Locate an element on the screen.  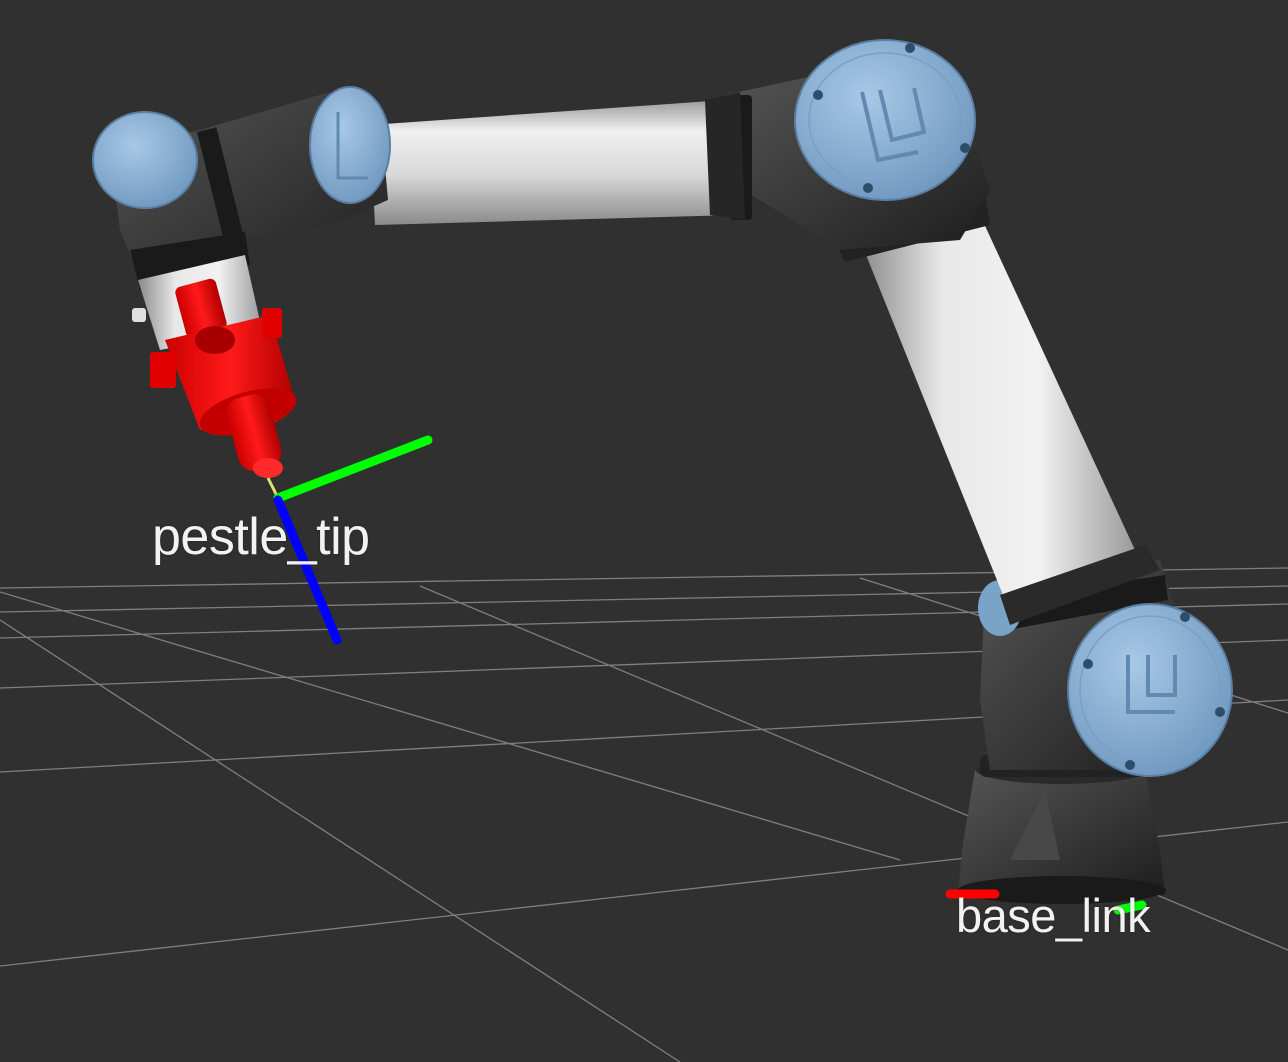
upper-arm-link is located at coordinates (995, 410).